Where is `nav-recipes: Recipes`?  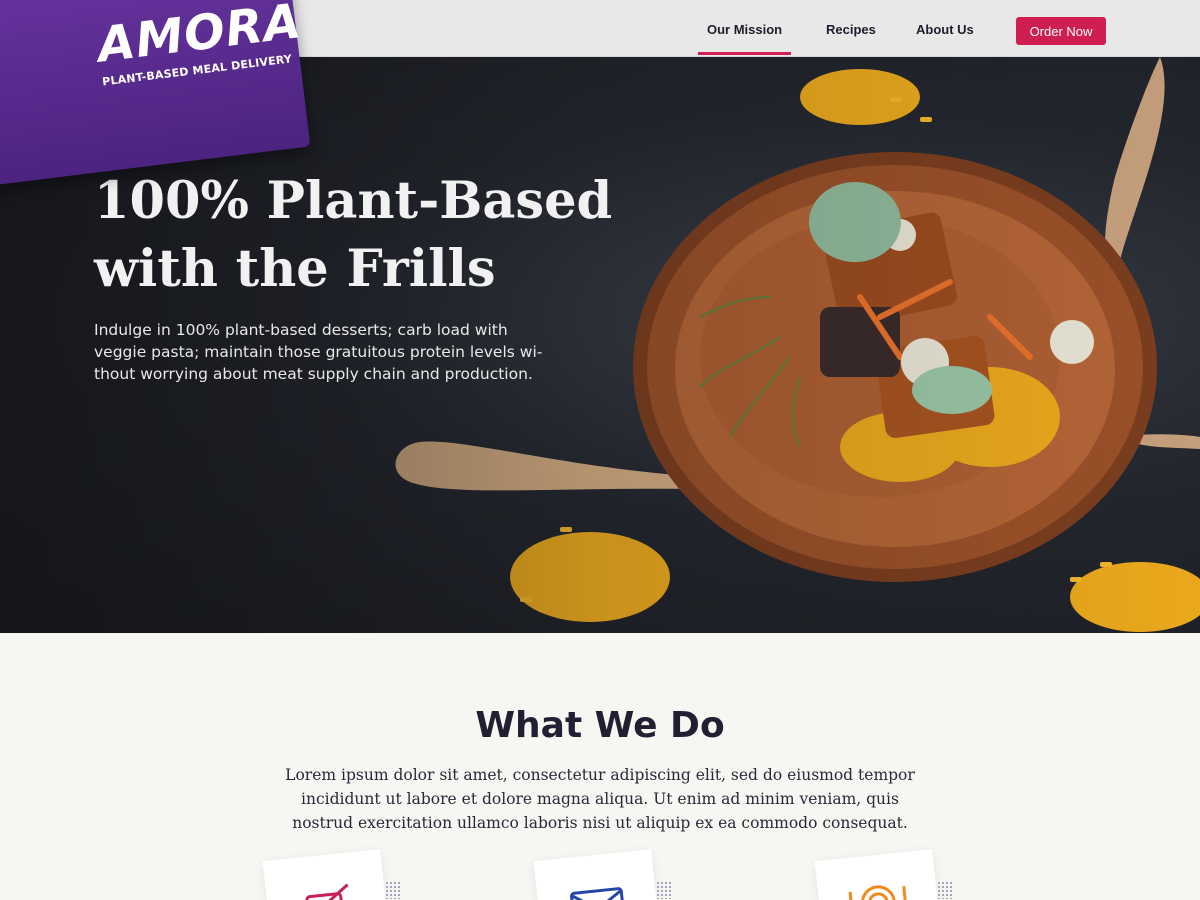
nav-recipes: Recipes is located at coordinates (851, 29).